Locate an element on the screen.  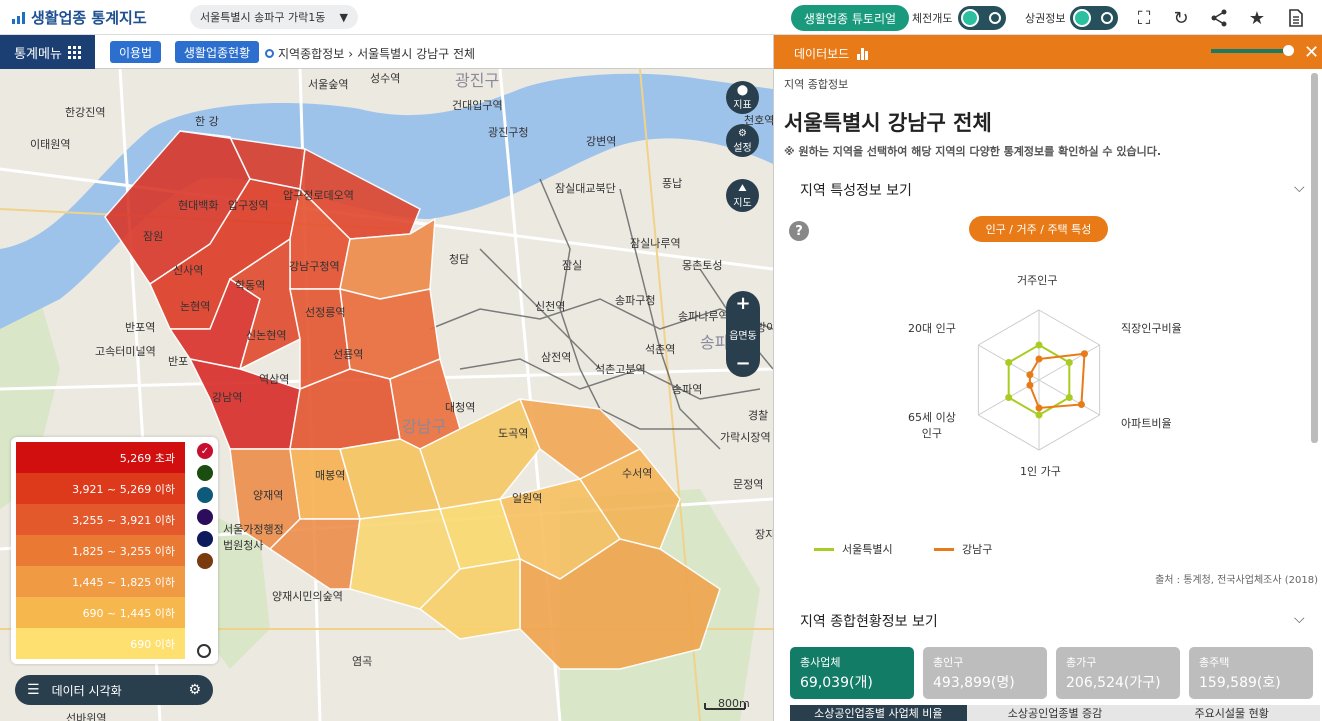
map-label-jamsil: 잠실 is located at coordinates (572, 265).